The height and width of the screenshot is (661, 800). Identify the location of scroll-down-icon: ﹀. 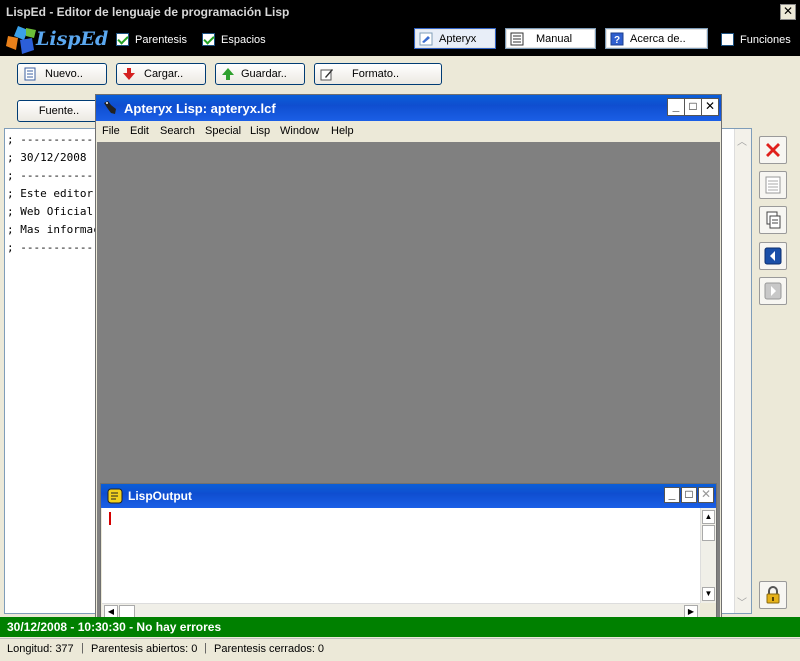
(742, 601).